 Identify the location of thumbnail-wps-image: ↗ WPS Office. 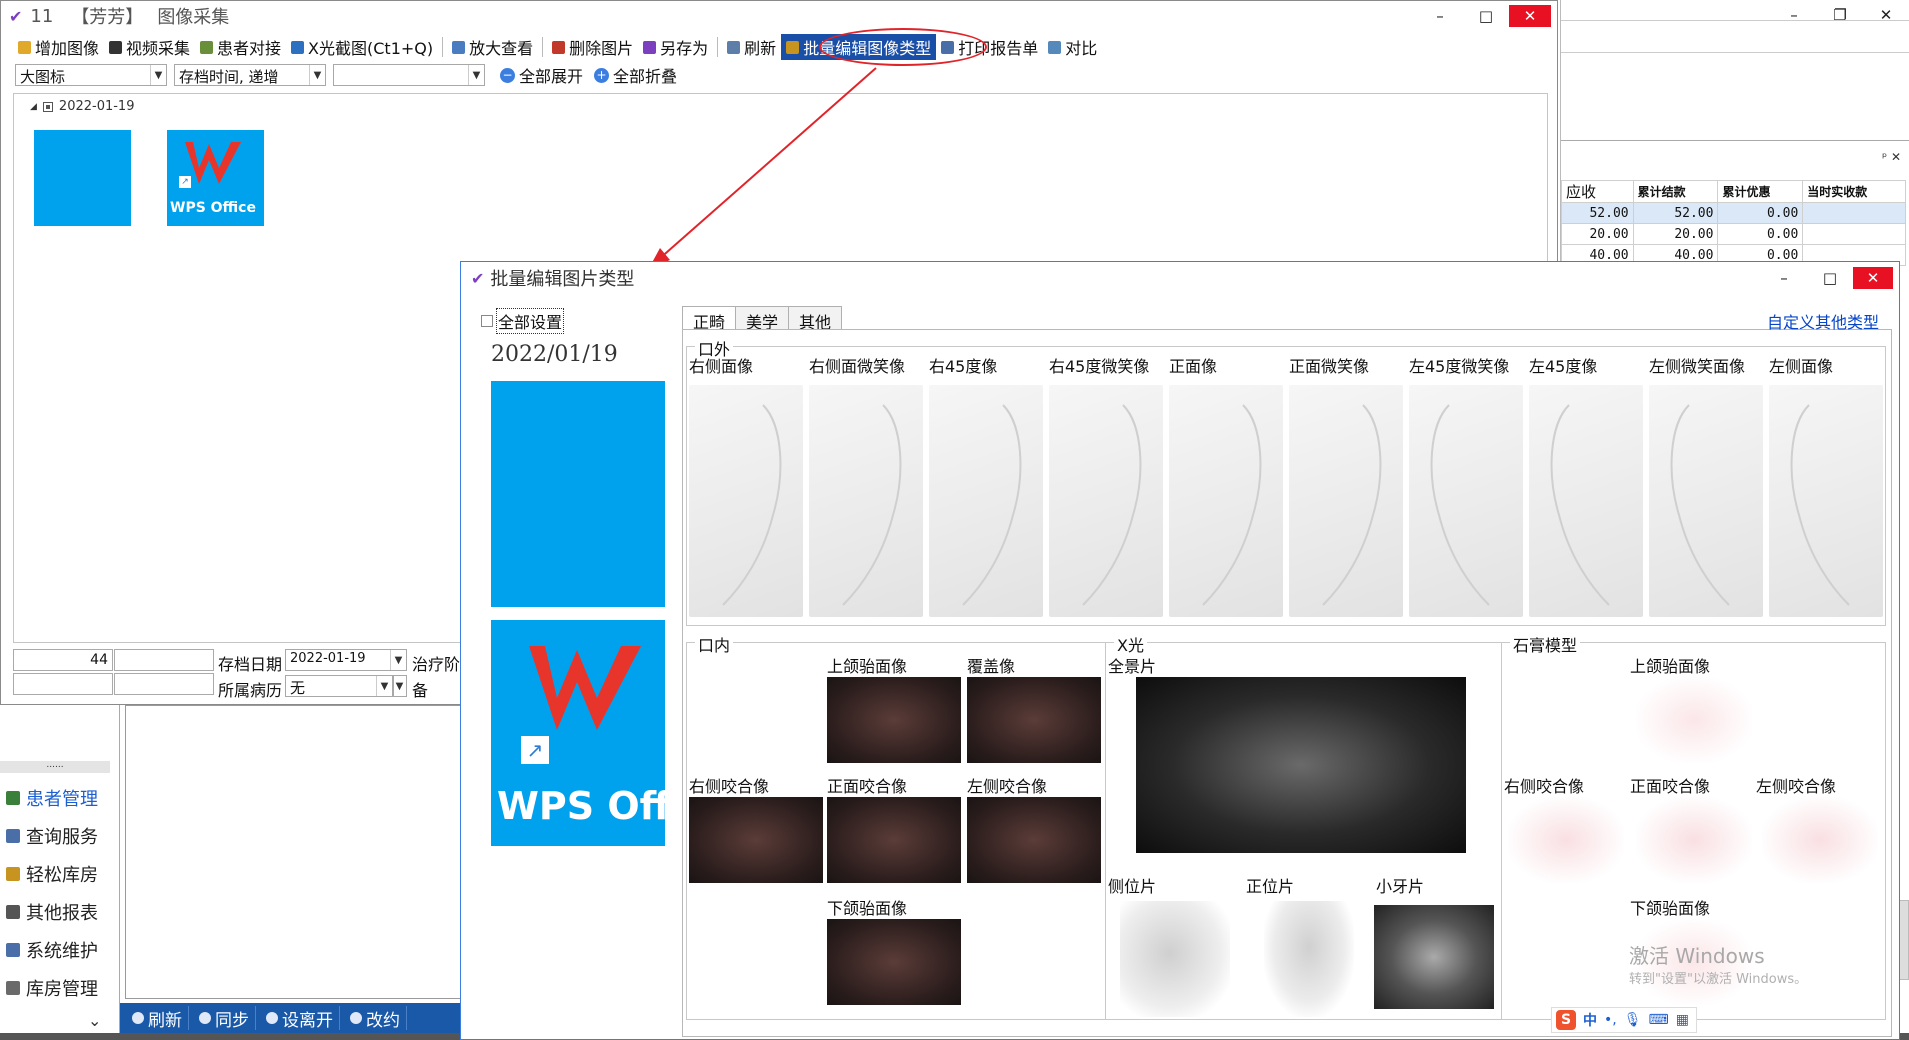
(215, 178).